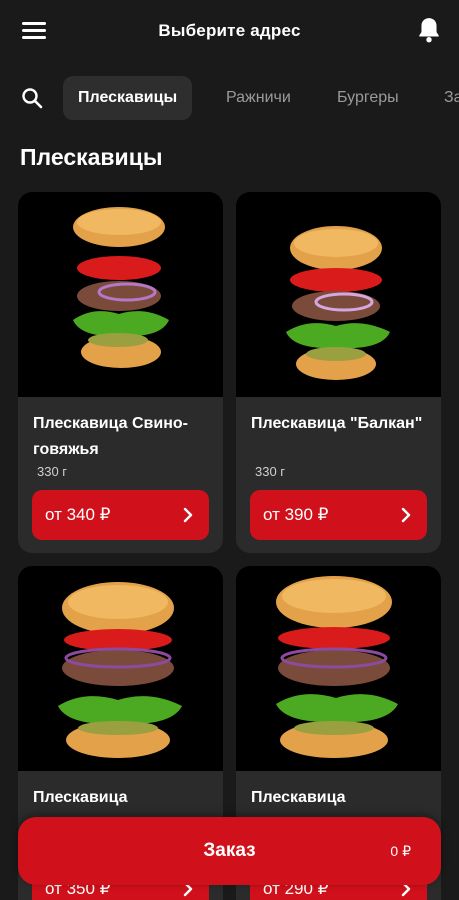 The width and height of the screenshot is (459, 900). I want to click on add-to-cart-button: от 340 ₽, so click(120, 515).